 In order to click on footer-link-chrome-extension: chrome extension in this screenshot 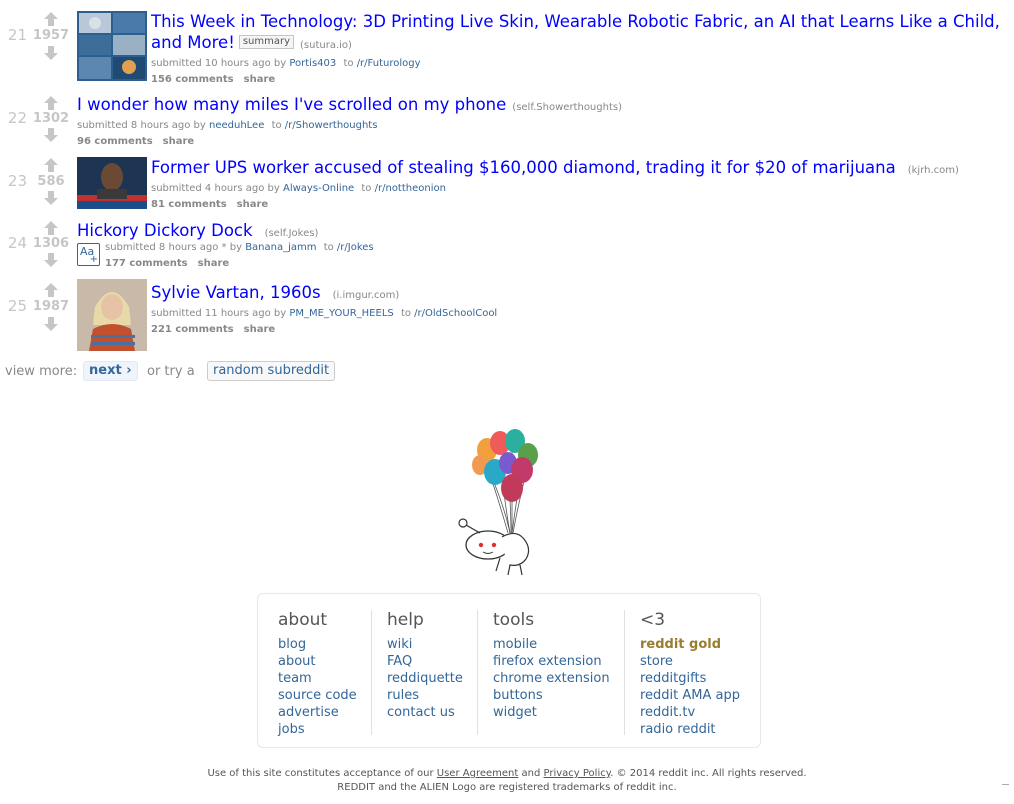, I will do `click(551, 678)`.